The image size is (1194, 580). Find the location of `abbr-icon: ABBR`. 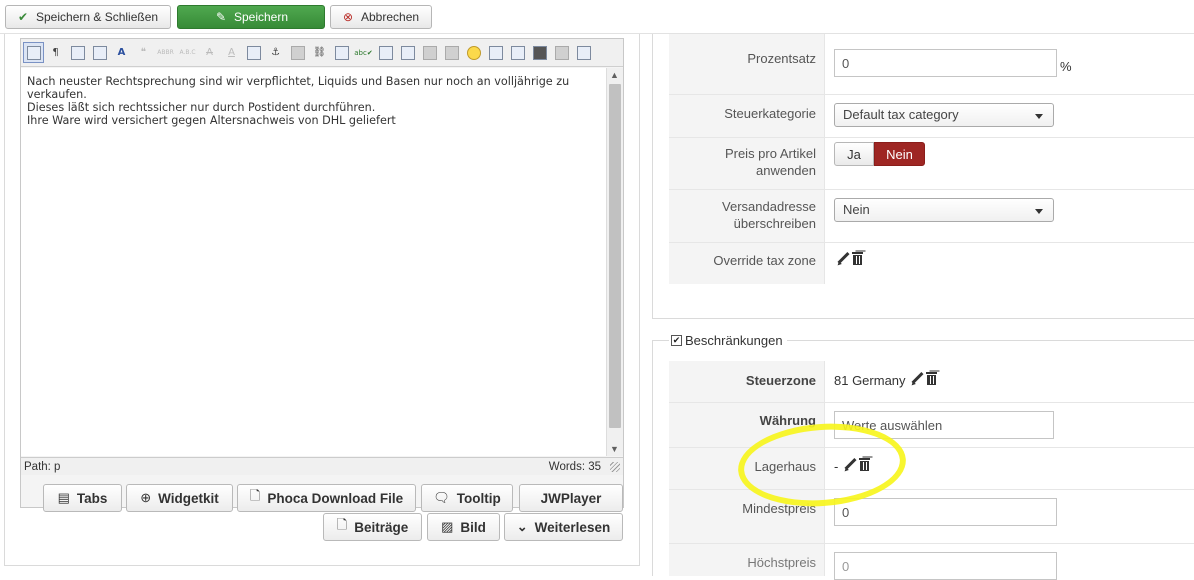

abbr-icon: ABBR is located at coordinates (165, 52).